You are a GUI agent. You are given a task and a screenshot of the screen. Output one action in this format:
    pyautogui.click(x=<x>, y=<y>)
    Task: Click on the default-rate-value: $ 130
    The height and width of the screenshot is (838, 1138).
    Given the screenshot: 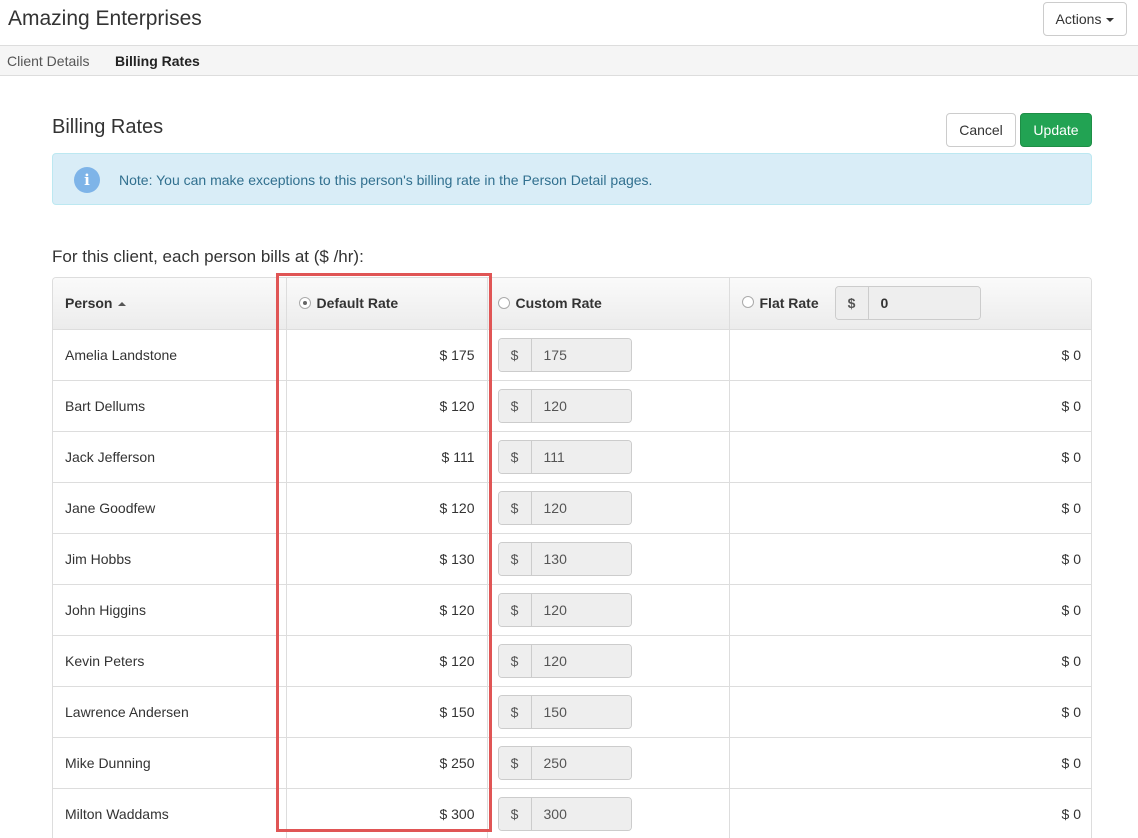 What is the action you would take?
    pyautogui.click(x=387, y=559)
    